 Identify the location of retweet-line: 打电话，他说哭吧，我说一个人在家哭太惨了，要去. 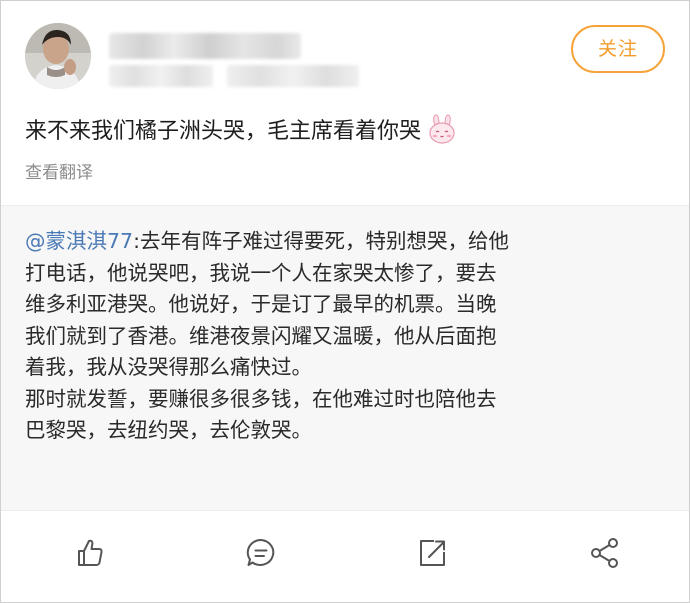
(261, 272).